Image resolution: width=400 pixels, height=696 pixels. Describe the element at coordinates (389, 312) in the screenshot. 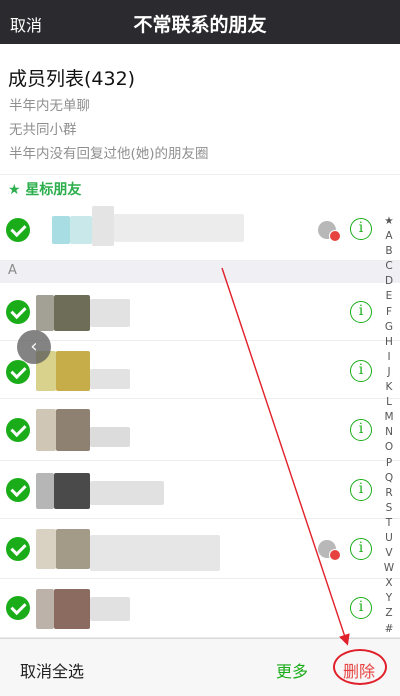

I see `index-letter: F` at that location.